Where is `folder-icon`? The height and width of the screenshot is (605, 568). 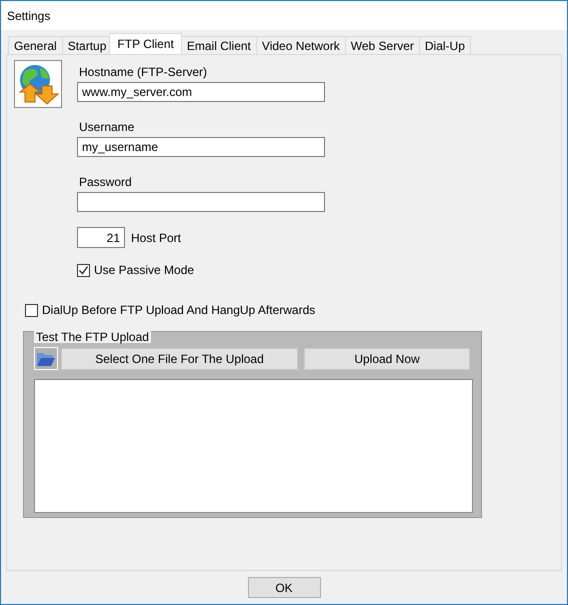
folder-icon is located at coordinates (46, 358).